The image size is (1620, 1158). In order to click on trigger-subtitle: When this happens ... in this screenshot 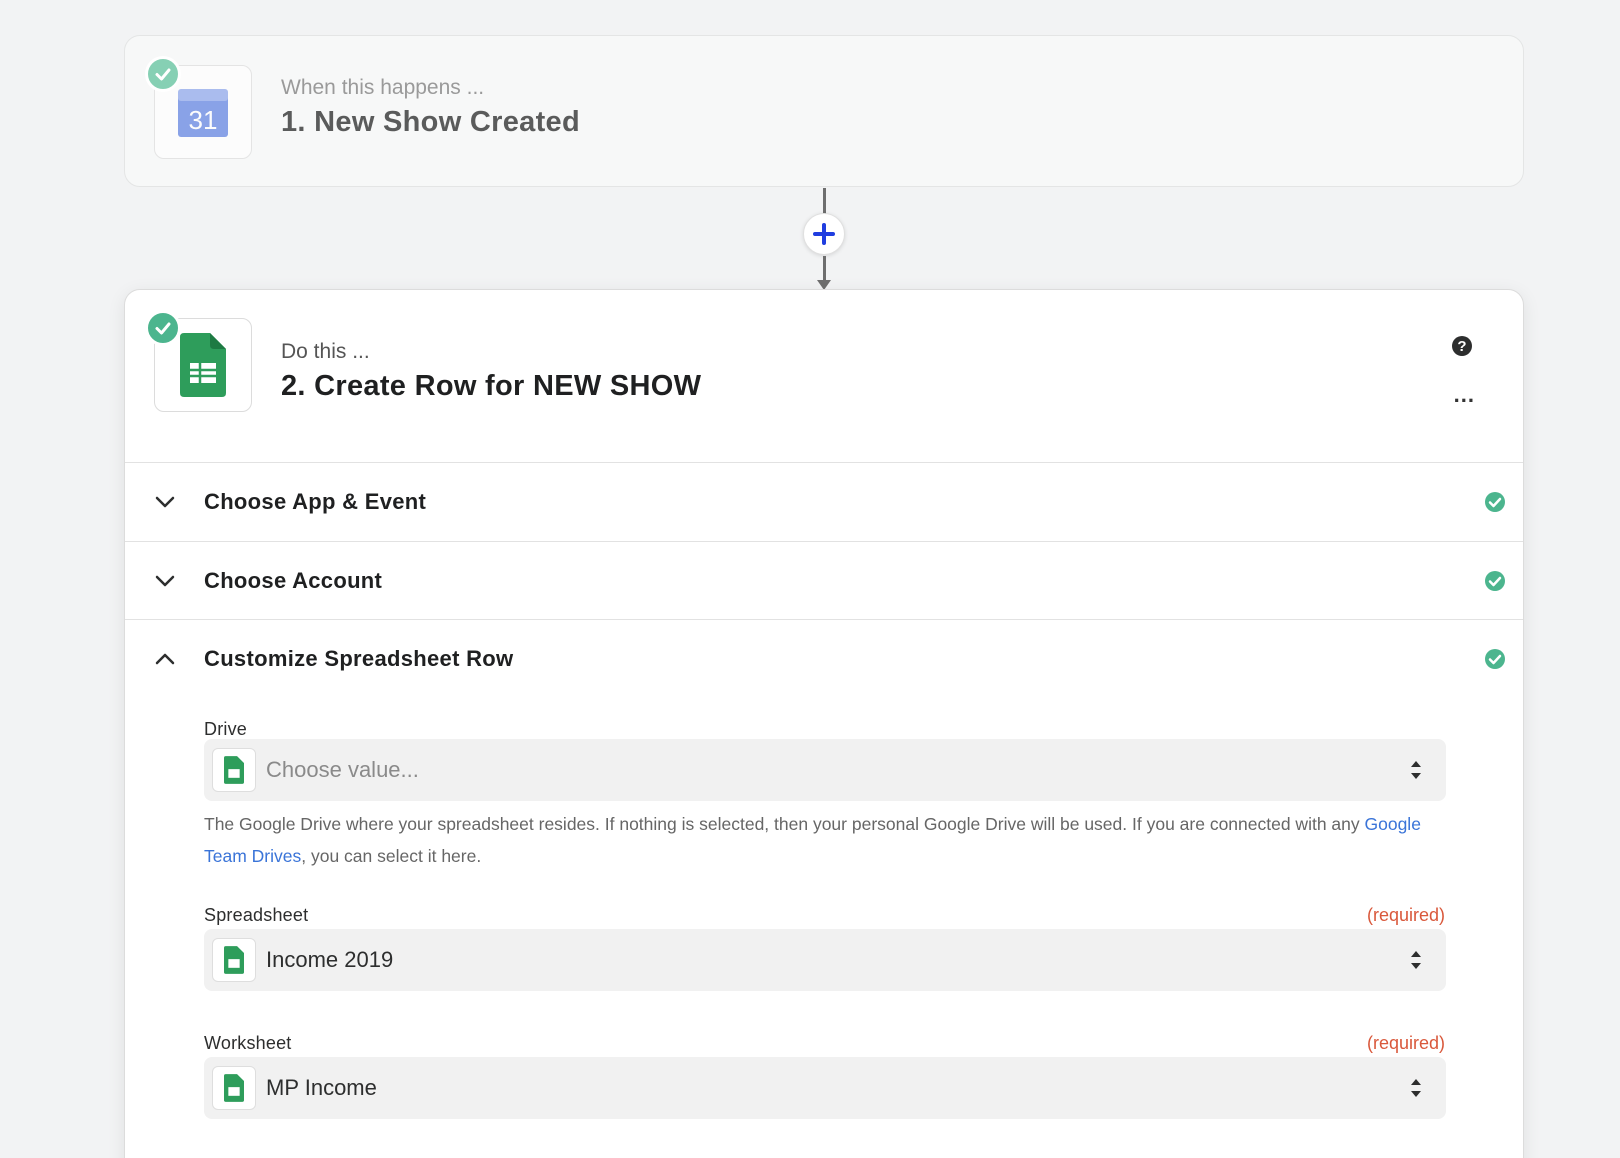, I will do `click(383, 87)`.